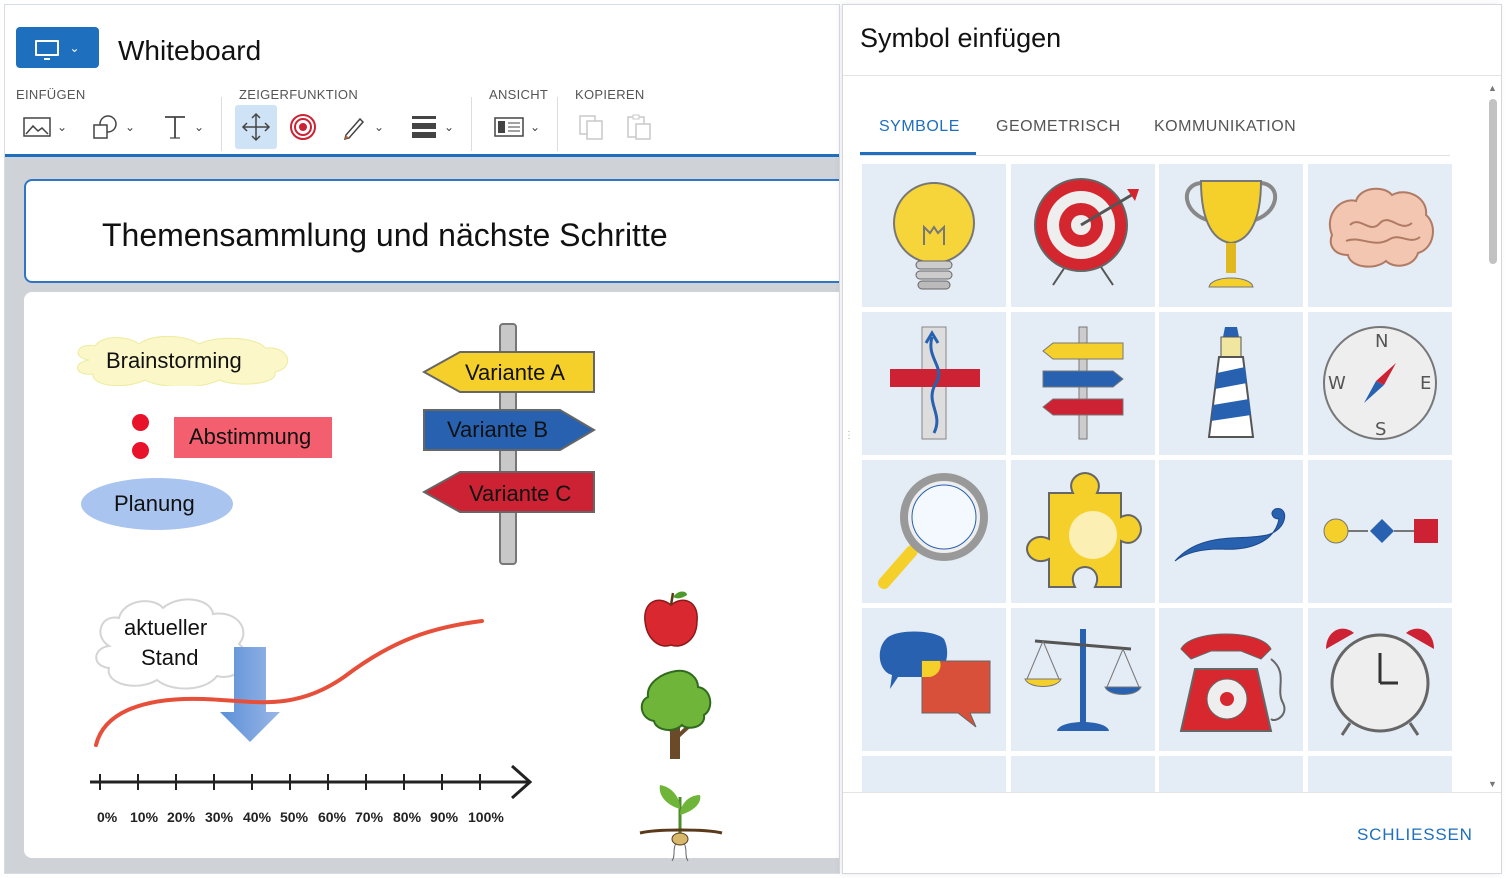 This screenshot has height=878, width=1508. I want to click on symbol-magnifier, so click(934, 531).